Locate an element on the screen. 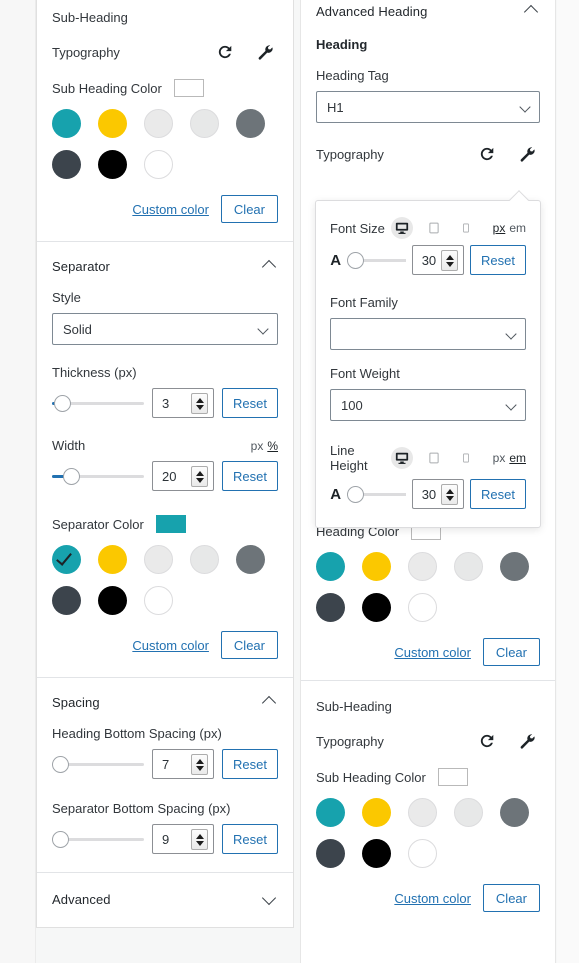  separator-style-select: Solid is located at coordinates (165, 329).